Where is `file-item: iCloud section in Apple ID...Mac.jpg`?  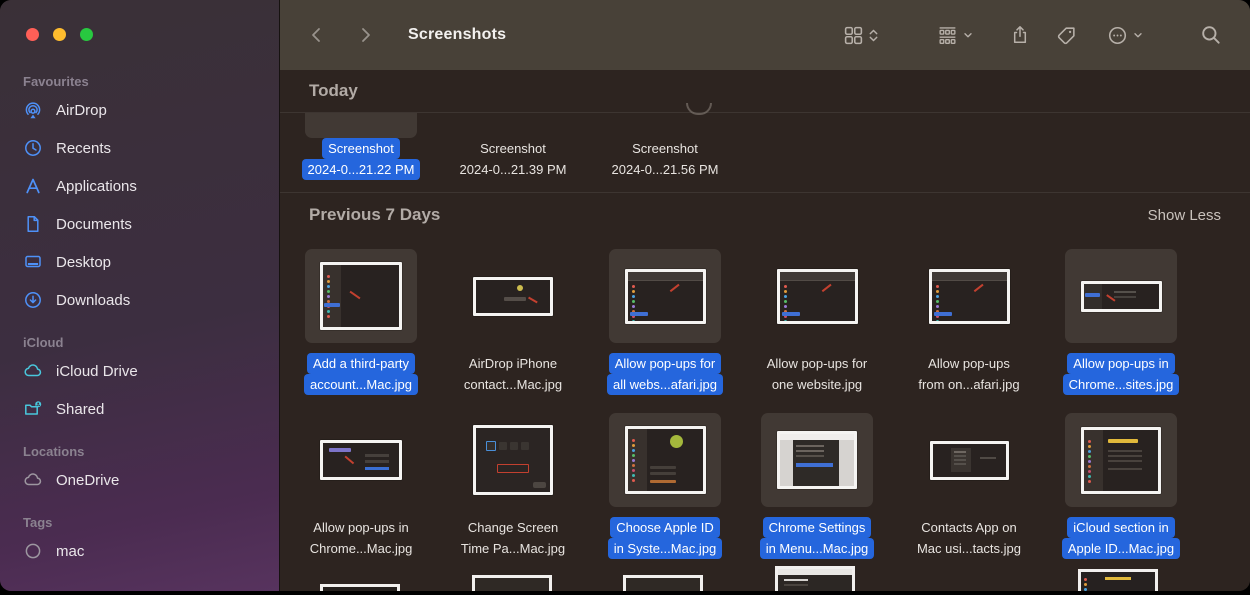 file-item: iCloud section in Apple ID...Mac.jpg is located at coordinates (1121, 483).